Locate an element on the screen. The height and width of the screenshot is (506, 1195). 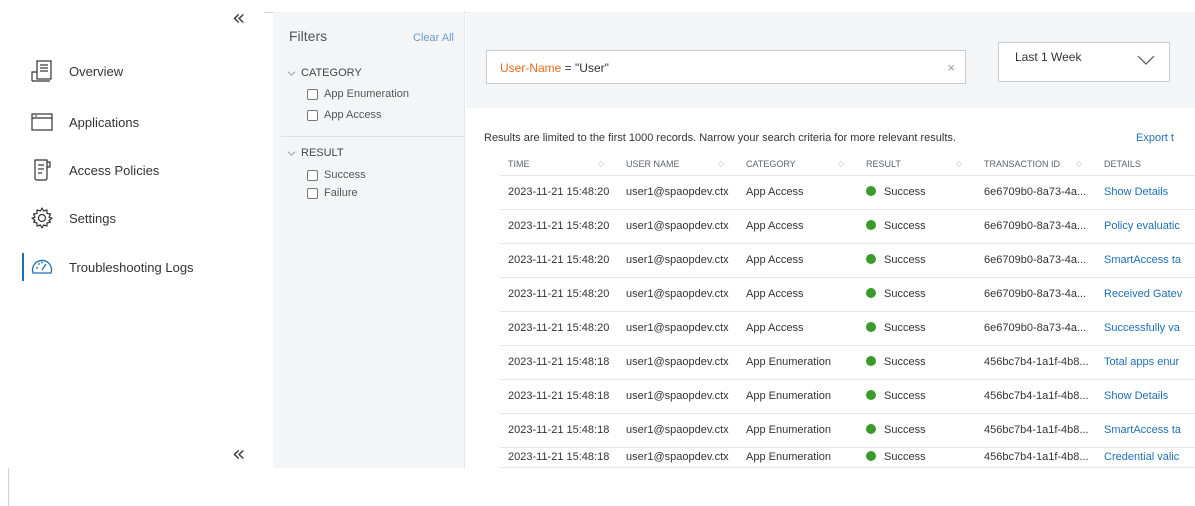
time-range-value: Last 1 Week is located at coordinates (1048, 57).